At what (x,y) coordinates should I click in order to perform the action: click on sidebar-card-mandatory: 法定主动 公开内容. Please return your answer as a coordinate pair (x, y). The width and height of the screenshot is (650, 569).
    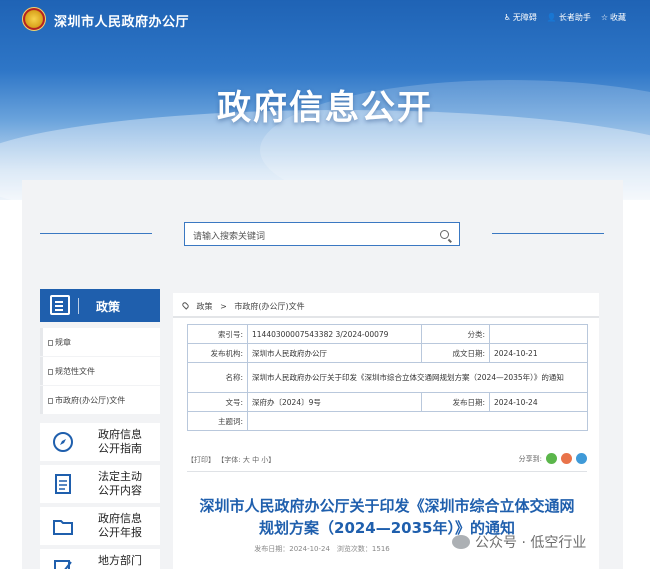
    Looking at the image, I should click on (100, 484).